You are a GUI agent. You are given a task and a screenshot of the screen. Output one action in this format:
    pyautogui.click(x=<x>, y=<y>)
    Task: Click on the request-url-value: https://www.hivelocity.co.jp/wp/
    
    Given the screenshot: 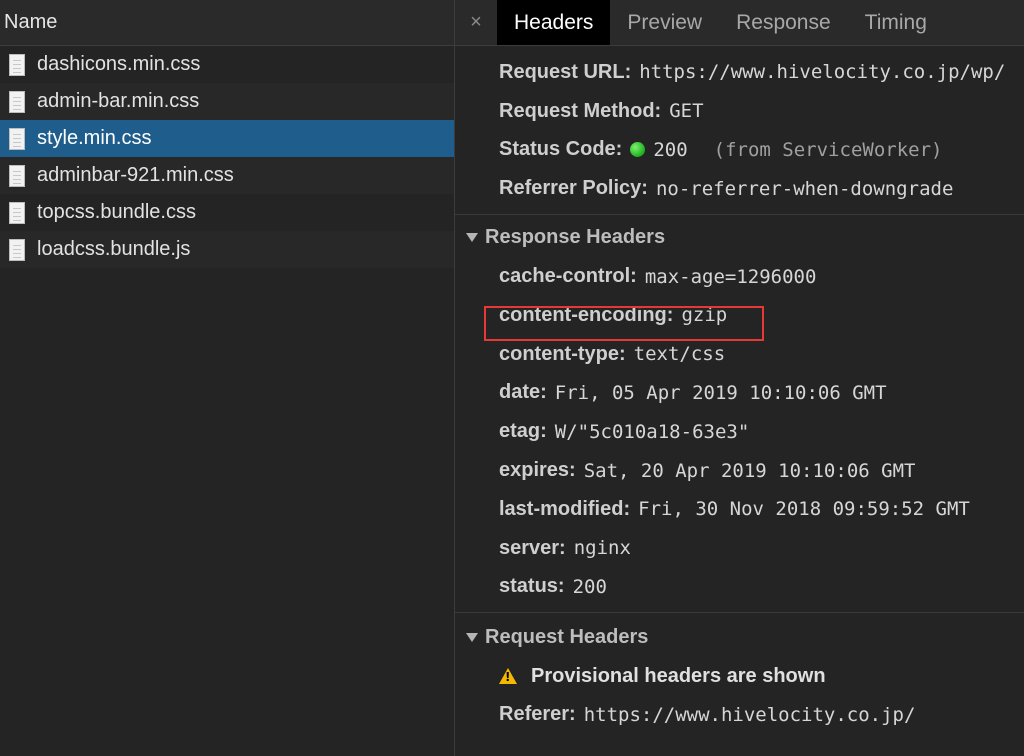 What is the action you would take?
    pyautogui.click(x=822, y=72)
    